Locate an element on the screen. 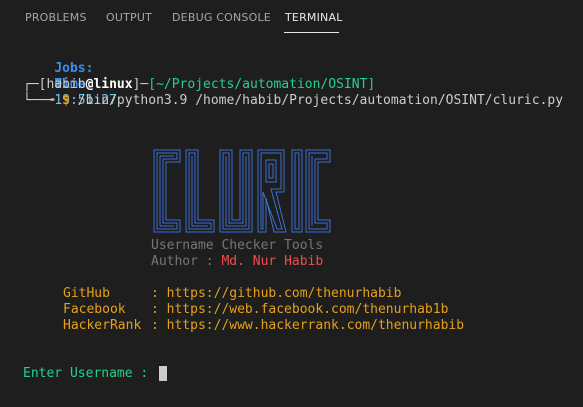  link-url: https://www.hackerrank.com/thenurhabib is located at coordinates (315, 325).